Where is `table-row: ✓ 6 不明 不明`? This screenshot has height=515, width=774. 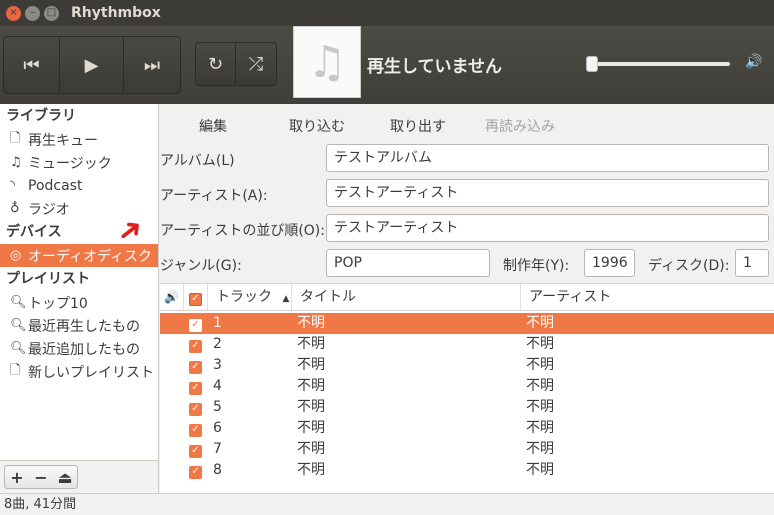 table-row: ✓ 6 不明 不明 is located at coordinates (467, 428).